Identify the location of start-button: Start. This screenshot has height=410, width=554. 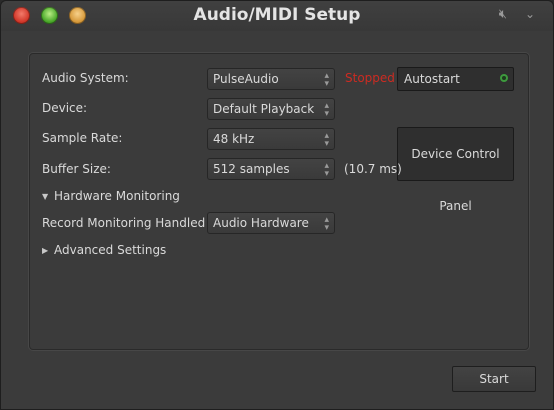
(494, 379).